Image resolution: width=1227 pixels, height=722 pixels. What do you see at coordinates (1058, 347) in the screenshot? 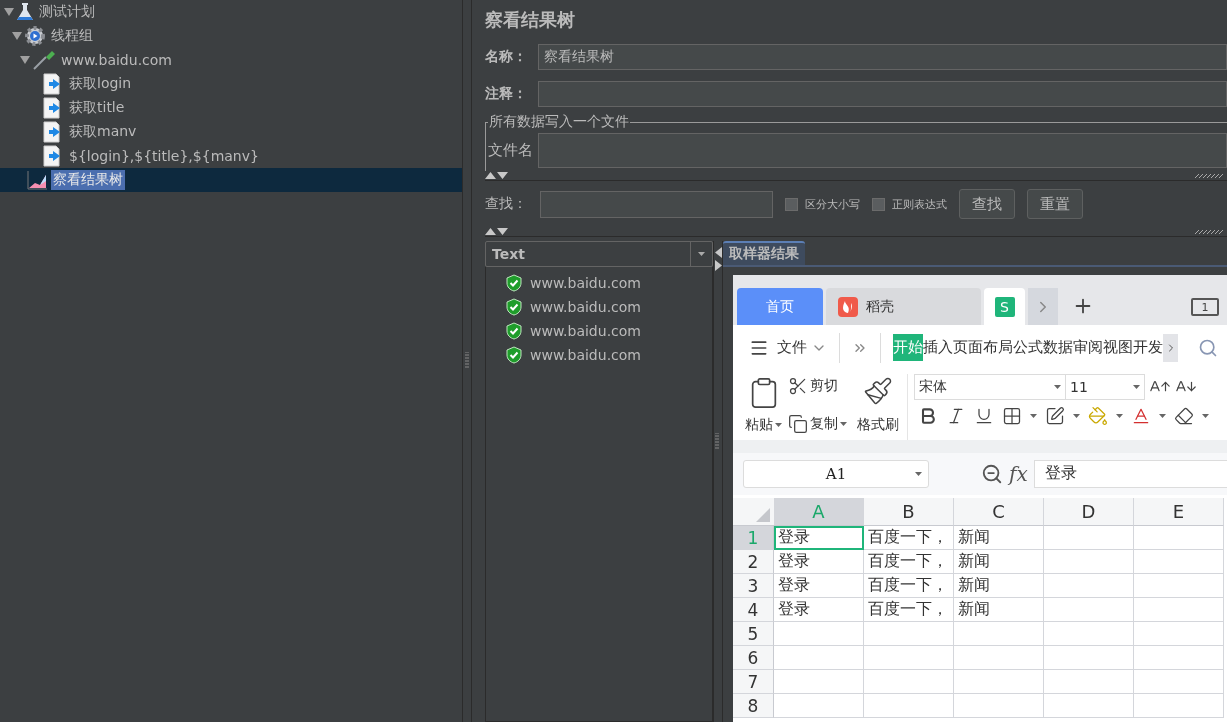
I see `ribbon-tab: 数据` at bounding box center [1058, 347].